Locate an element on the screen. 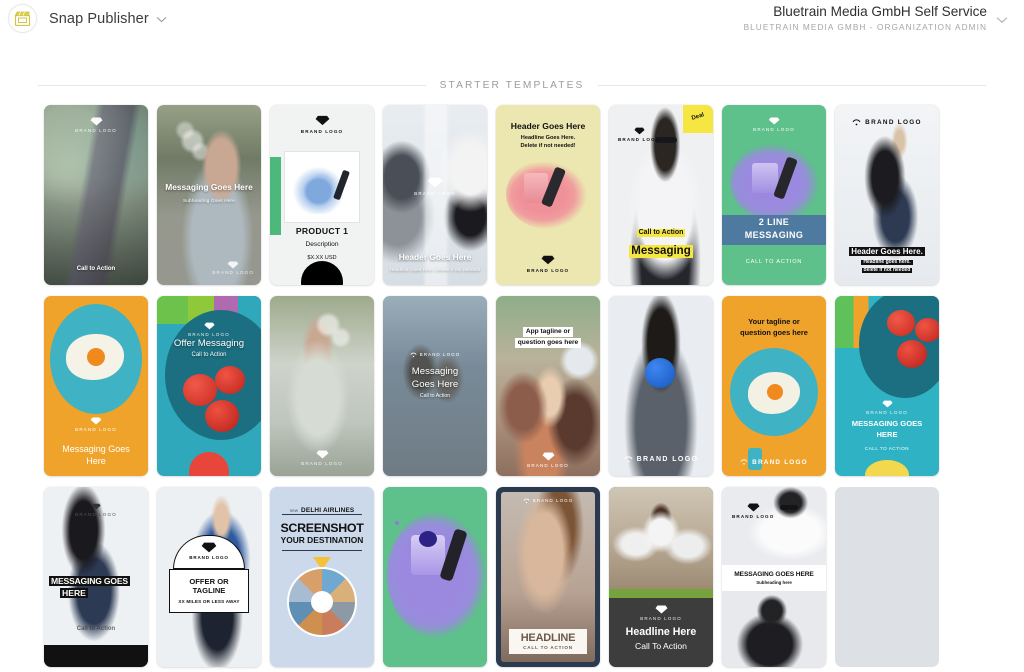 The width and height of the screenshot is (1024, 672). cta-label: Call to Action is located at coordinates (96, 629).